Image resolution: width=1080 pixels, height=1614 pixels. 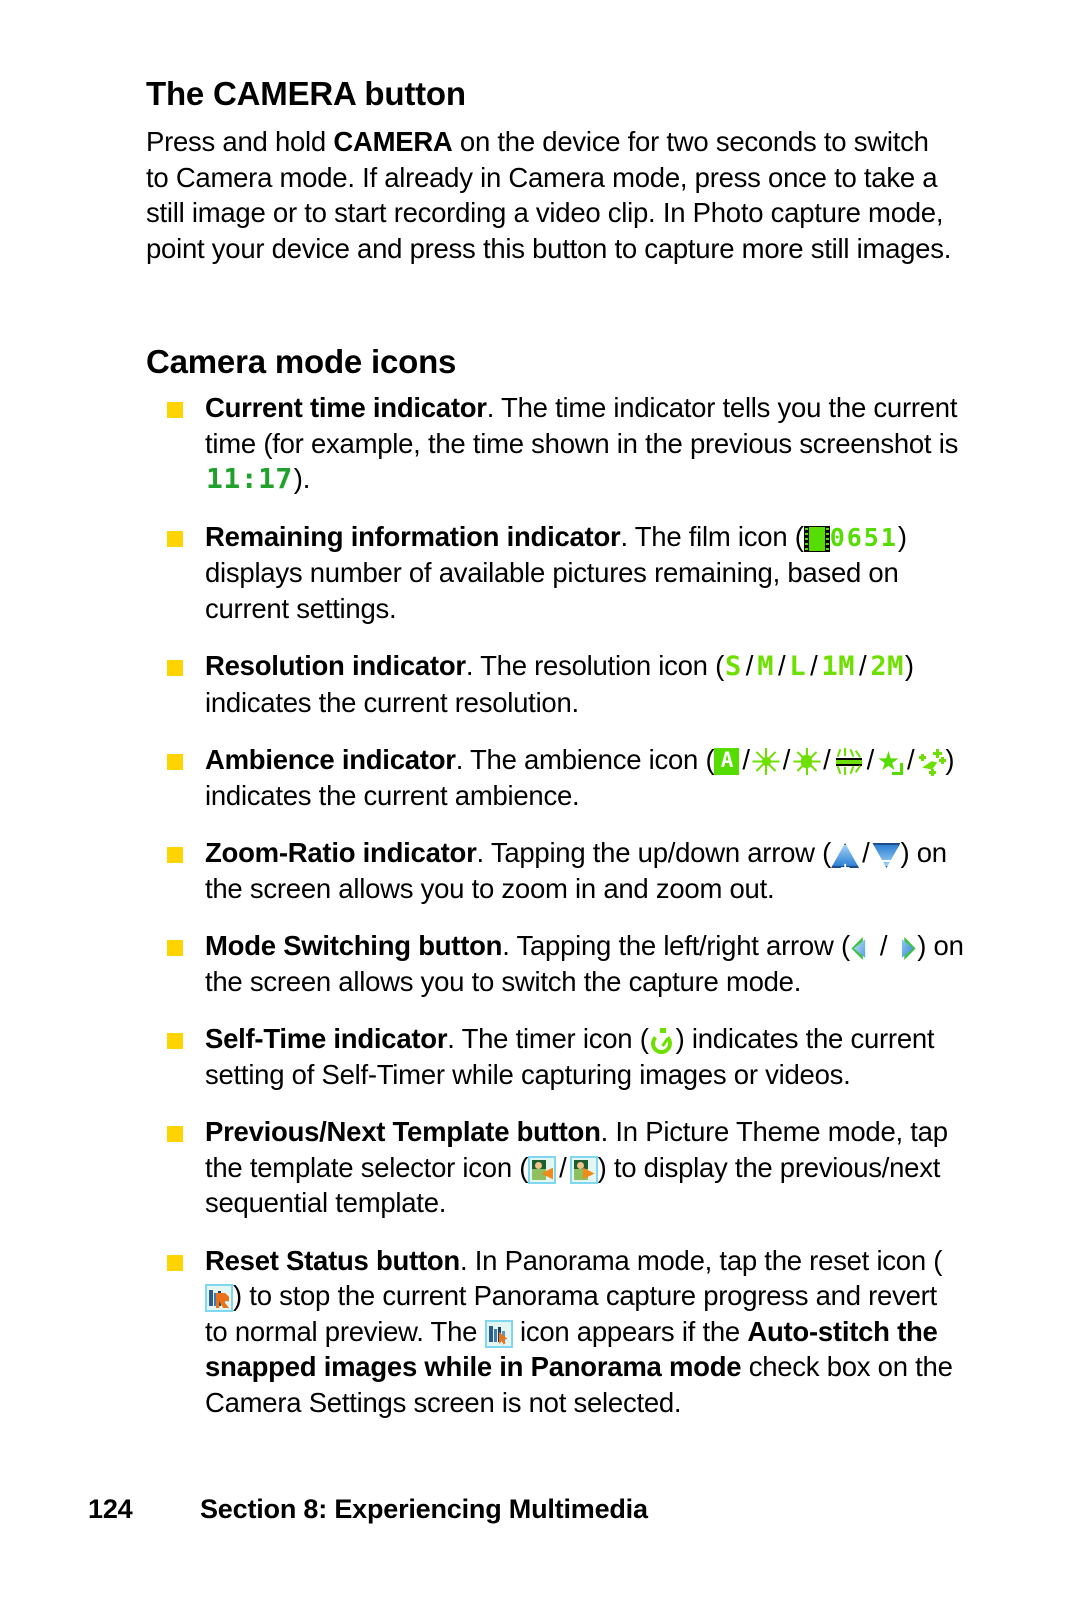 I want to click on mode-left-arrow-icon, so click(x=863, y=948).